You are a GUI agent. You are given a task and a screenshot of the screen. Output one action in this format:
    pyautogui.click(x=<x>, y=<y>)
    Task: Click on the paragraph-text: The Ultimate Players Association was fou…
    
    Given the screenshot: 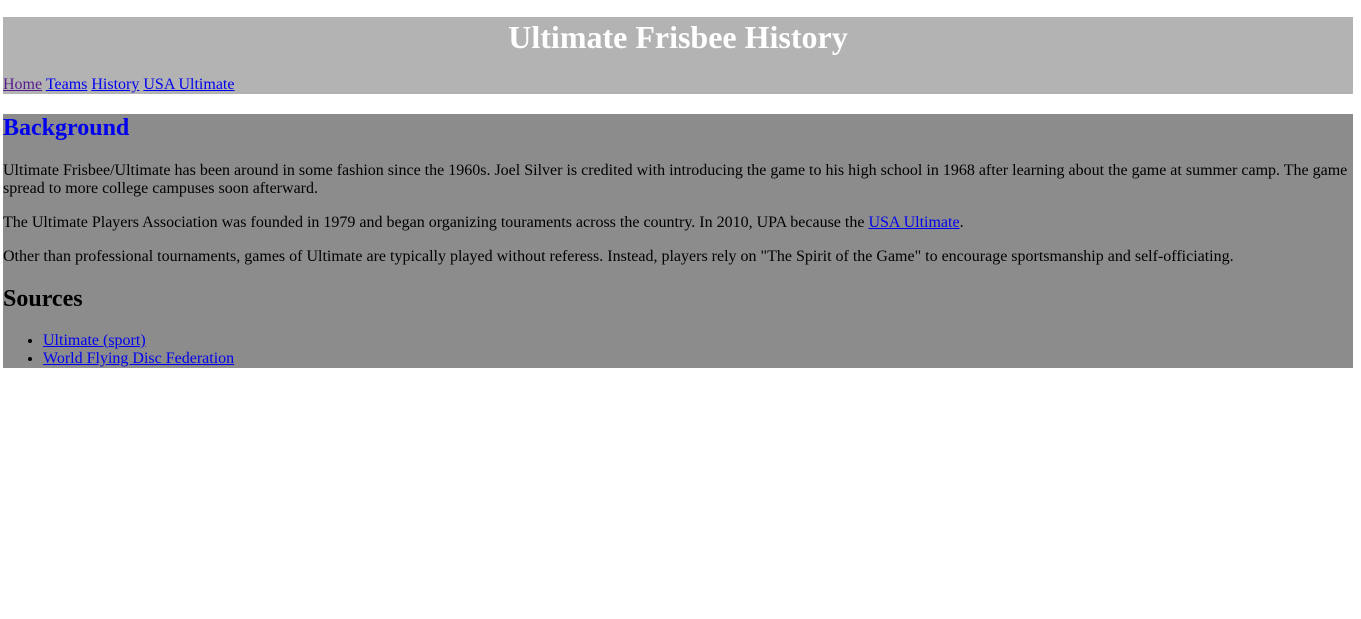 What is the action you would take?
    pyautogui.click(x=436, y=222)
    